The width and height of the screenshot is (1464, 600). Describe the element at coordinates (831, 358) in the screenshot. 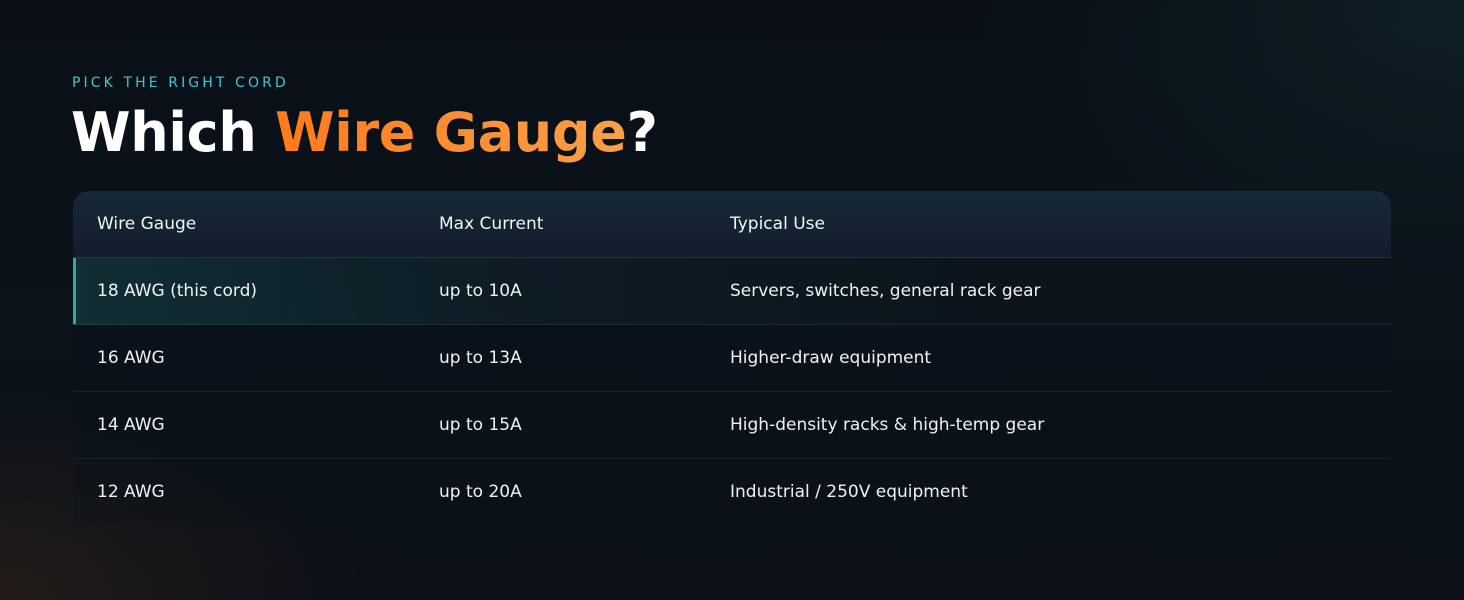

I see `cell-use: Higher-draw equipment` at that location.